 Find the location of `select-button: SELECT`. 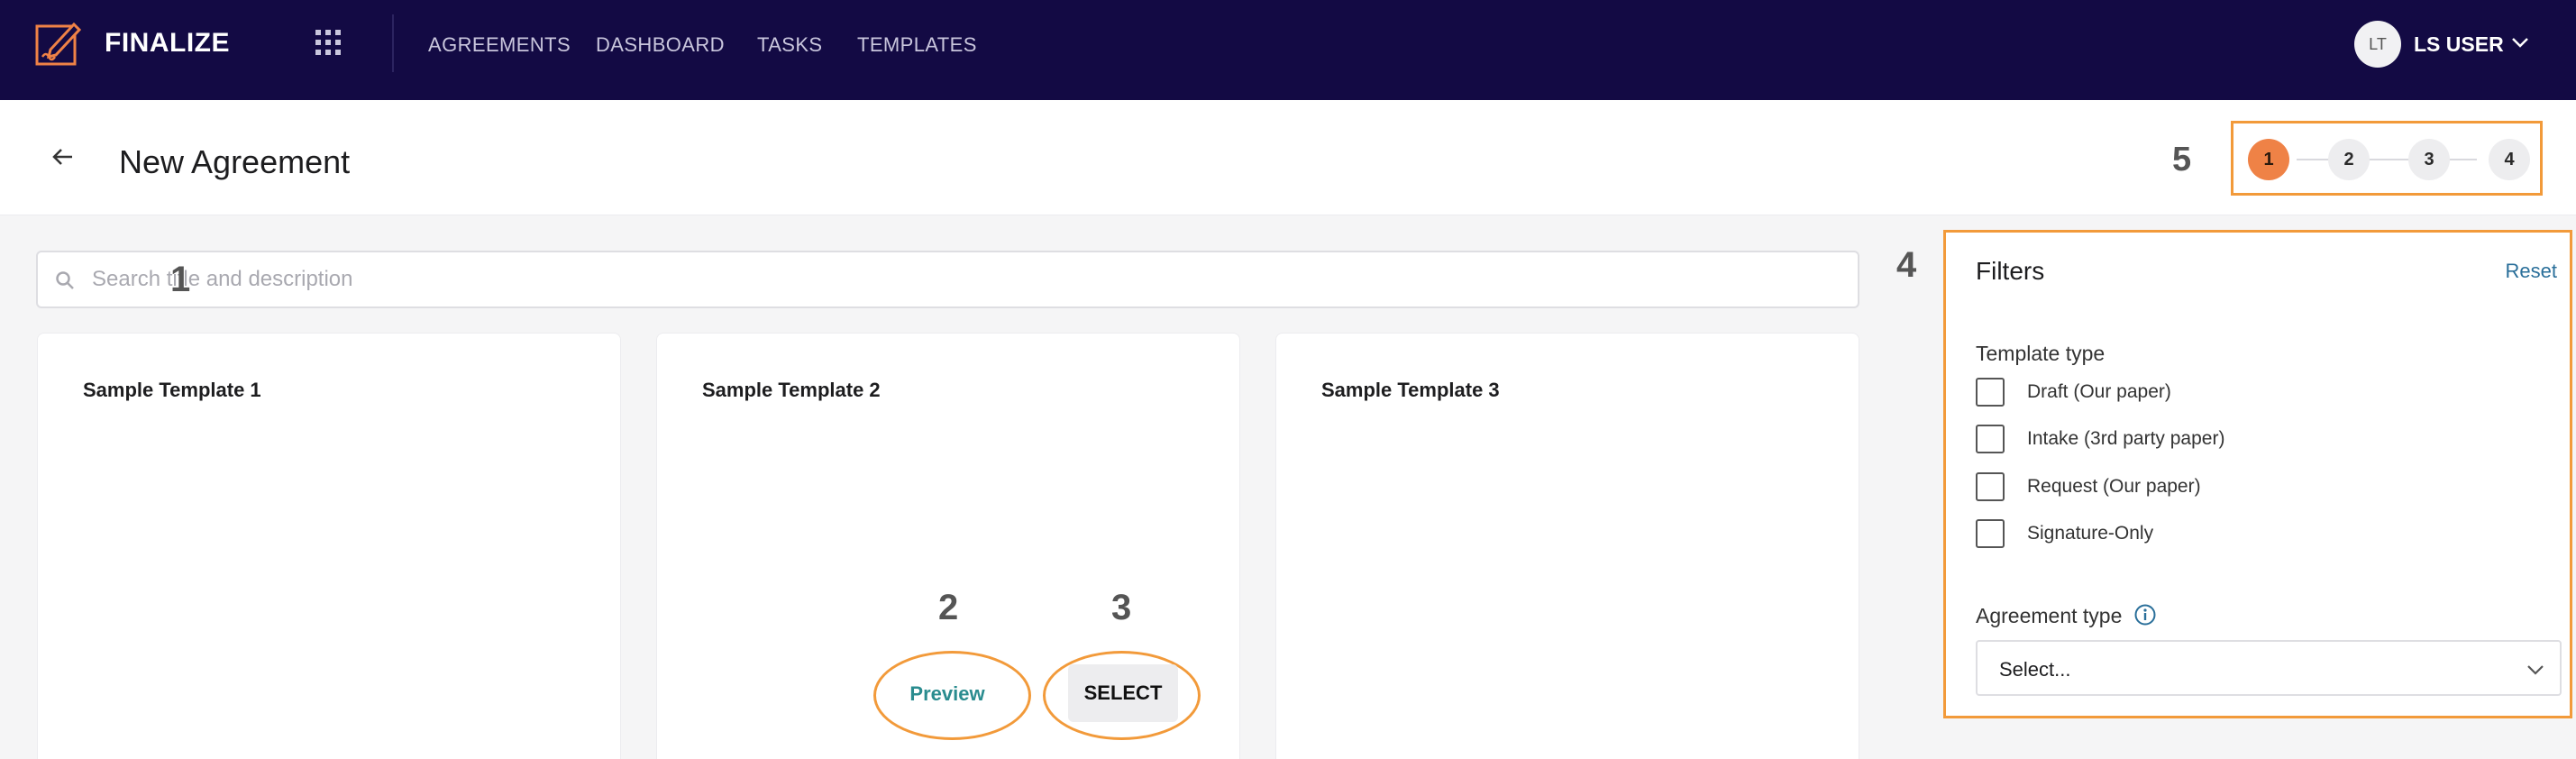

select-button: SELECT is located at coordinates (1123, 693).